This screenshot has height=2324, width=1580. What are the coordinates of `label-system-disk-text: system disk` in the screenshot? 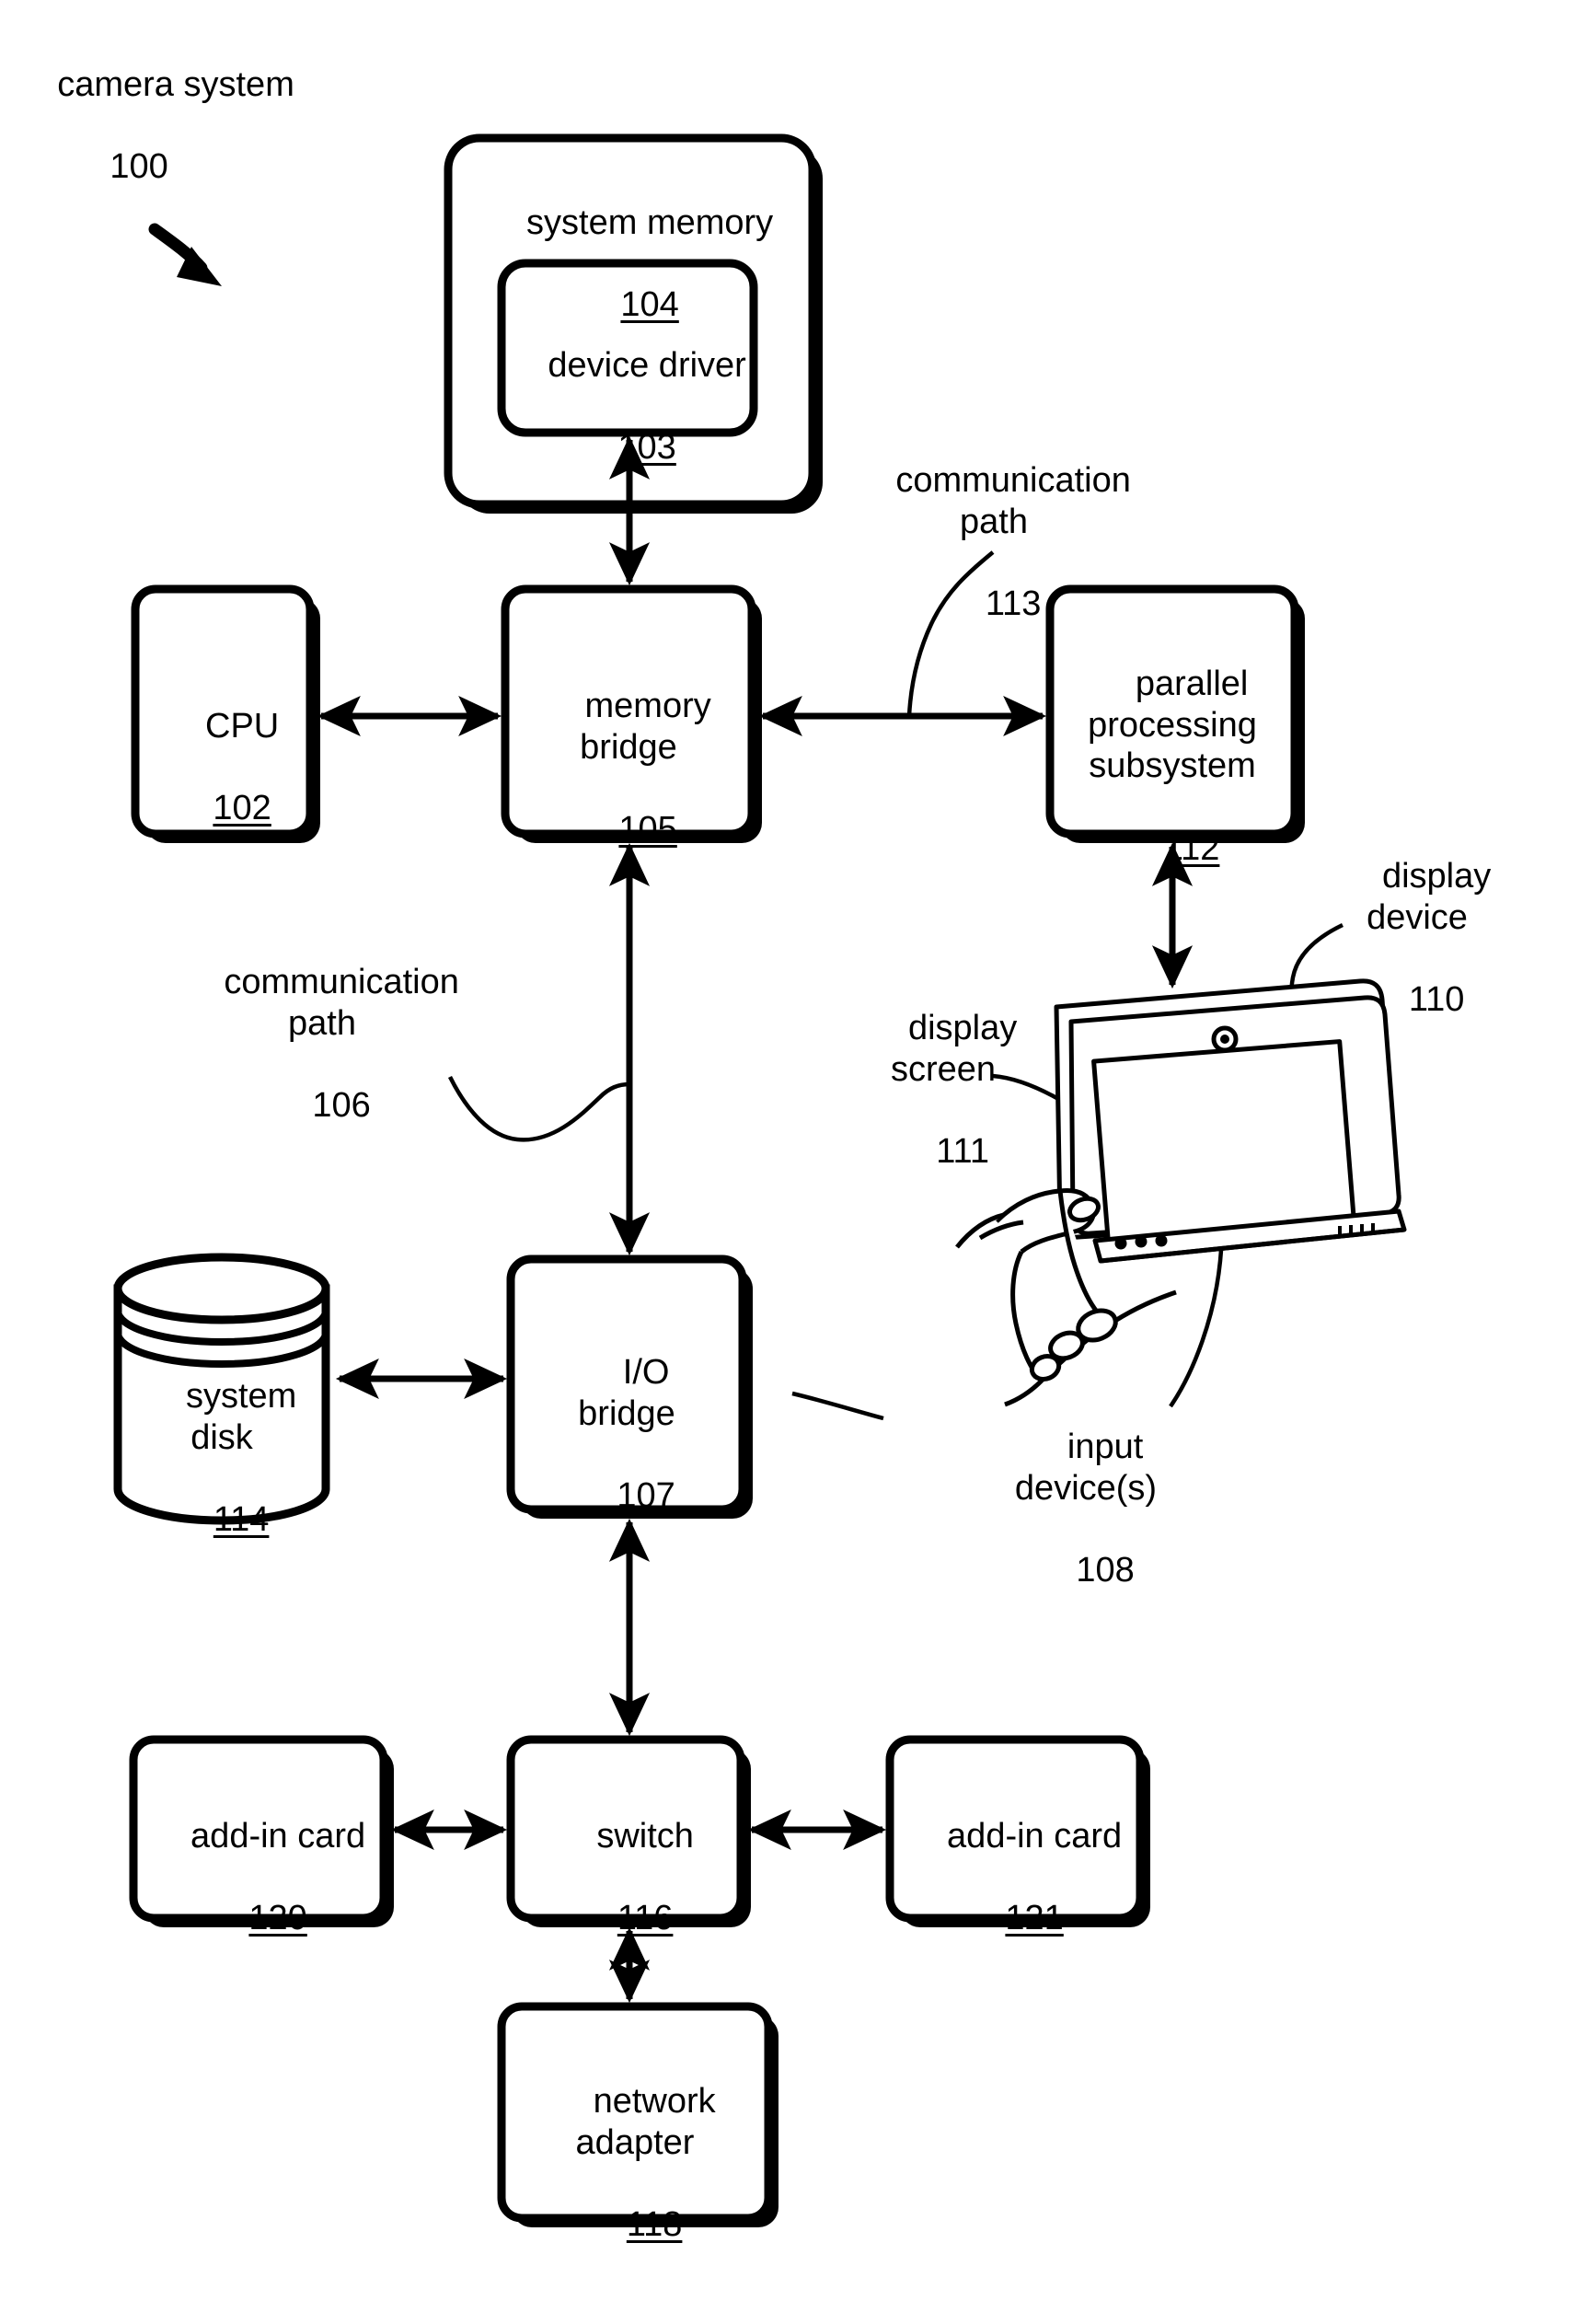 It's located at (241, 1416).